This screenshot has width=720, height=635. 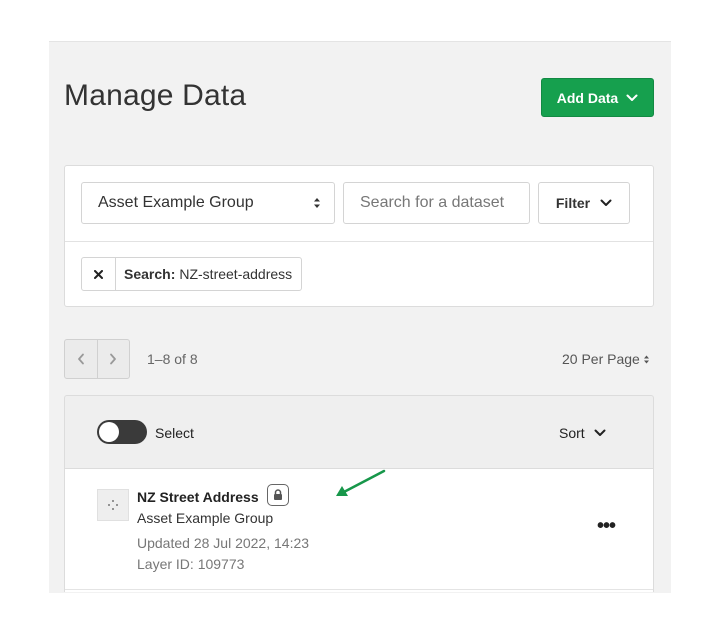 I want to click on add-data-button: Add Data, so click(x=597, y=97).